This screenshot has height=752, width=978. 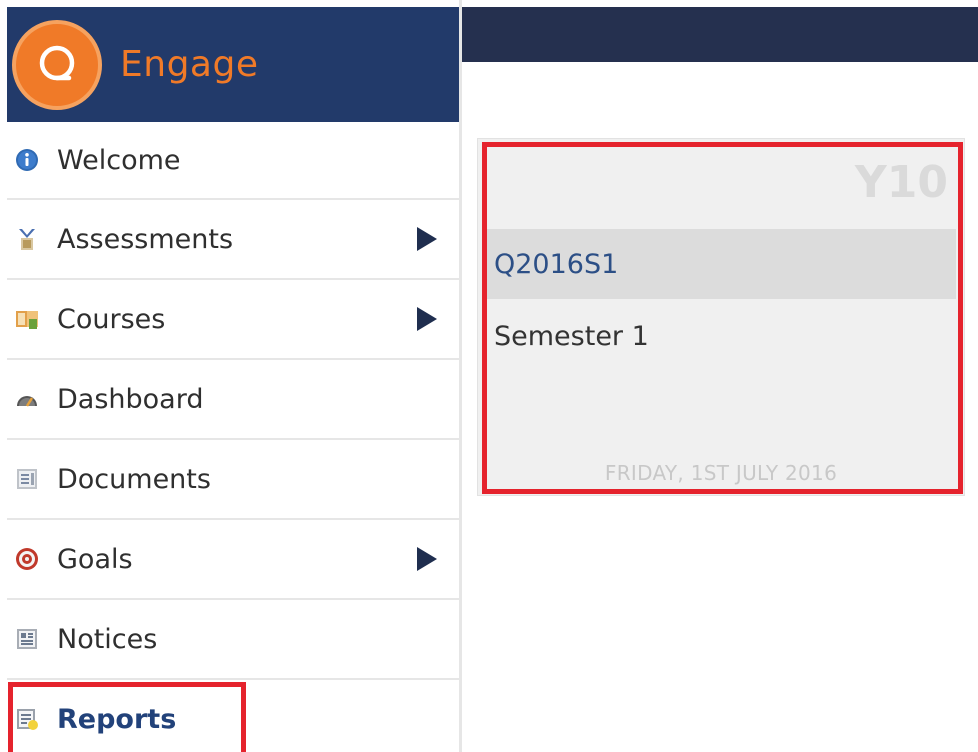 What do you see at coordinates (460, 376) in the screenshot?
I see `sidebar-divider` at bounding box center [460, 376].